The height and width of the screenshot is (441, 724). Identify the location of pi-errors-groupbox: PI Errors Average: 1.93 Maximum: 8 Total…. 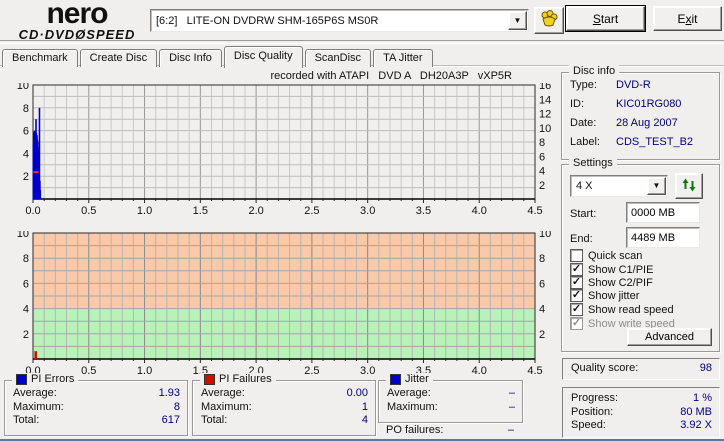
(96, 404).